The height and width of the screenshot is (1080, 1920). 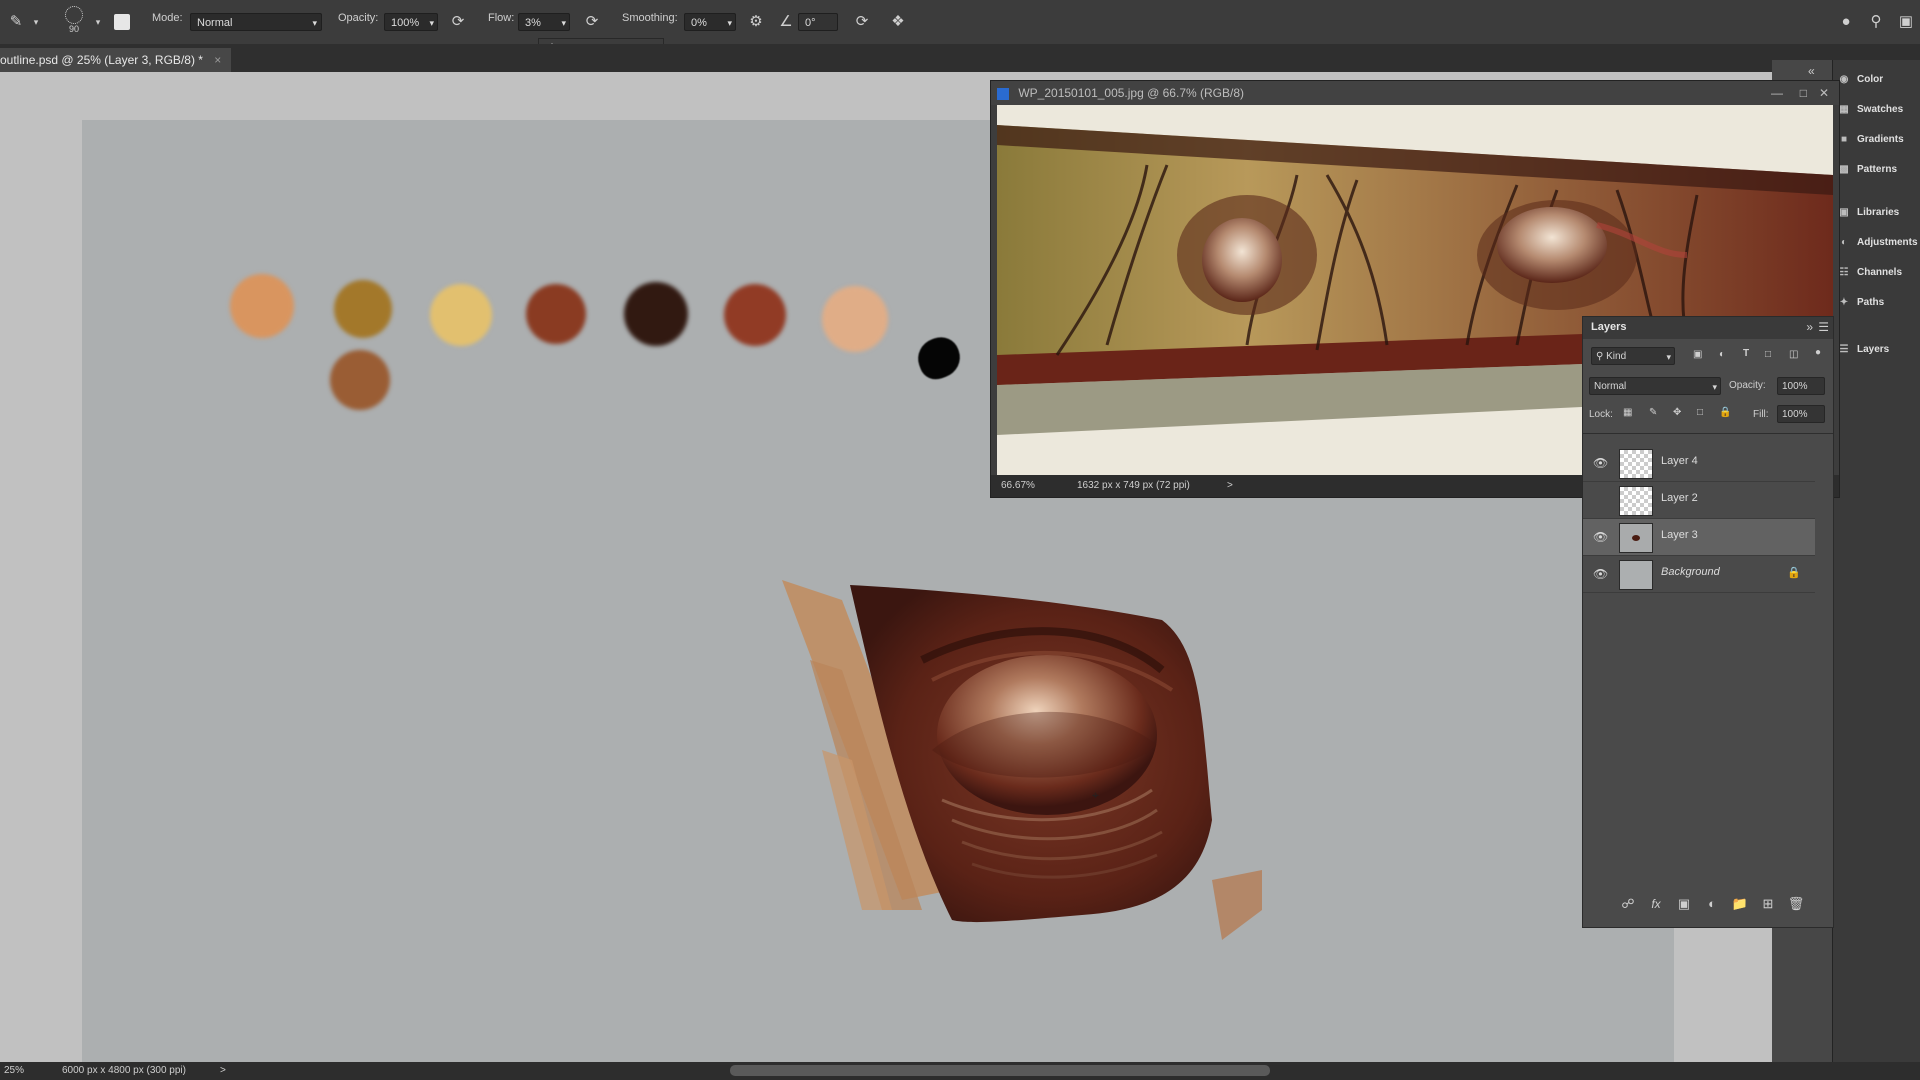 What do you see at coordinates (1679, 498) in the screenshot?
I see `layer-name: Layer 2` at bounding box center [1679, 498].